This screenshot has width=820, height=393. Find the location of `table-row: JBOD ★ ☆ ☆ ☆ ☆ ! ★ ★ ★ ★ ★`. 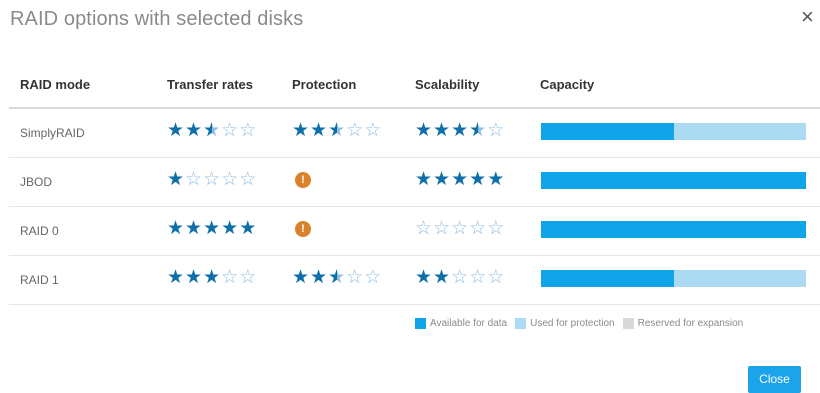

table-row: JBOD ★ ☆ ☆ ☆ ☆ ! ★ ★ ★ ★ ★ is located at coordinates (414, 182).